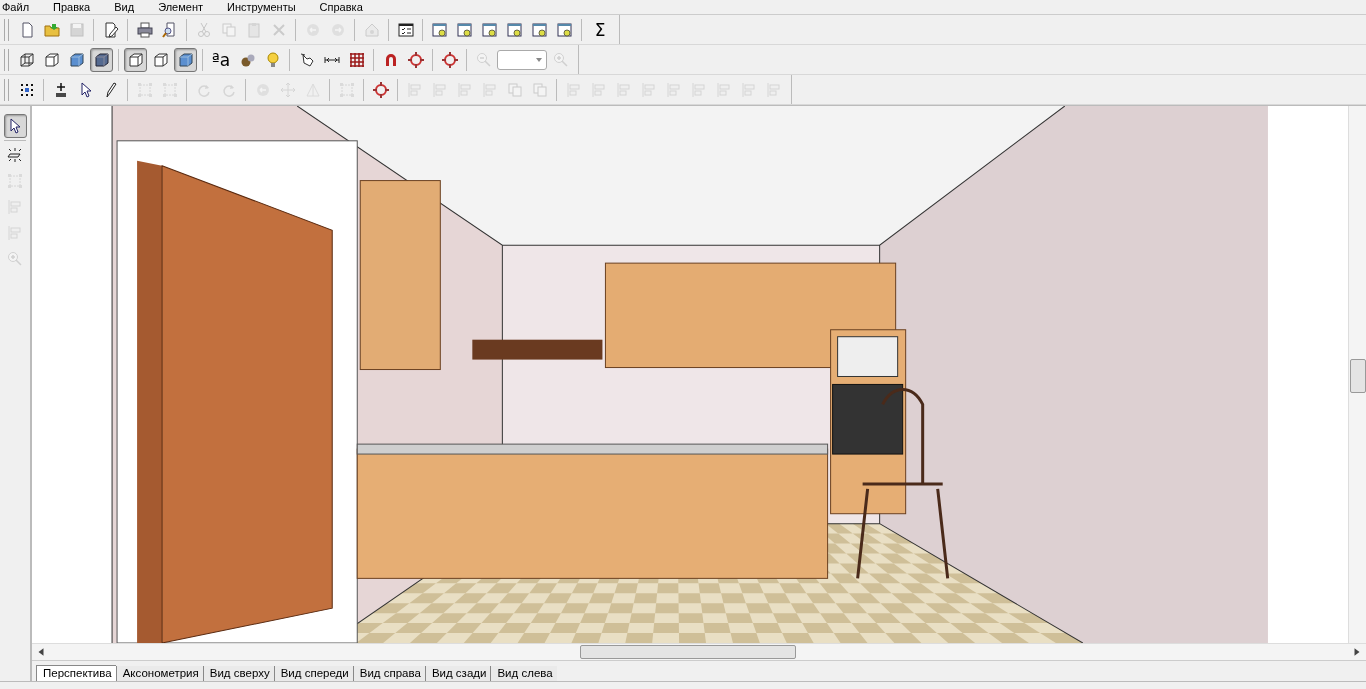 The height and width of the screenshot is (689, 1366). Describe the element at coordinates (169, 29) in the screenshot. I see `magnifier-document-icon` at that location.